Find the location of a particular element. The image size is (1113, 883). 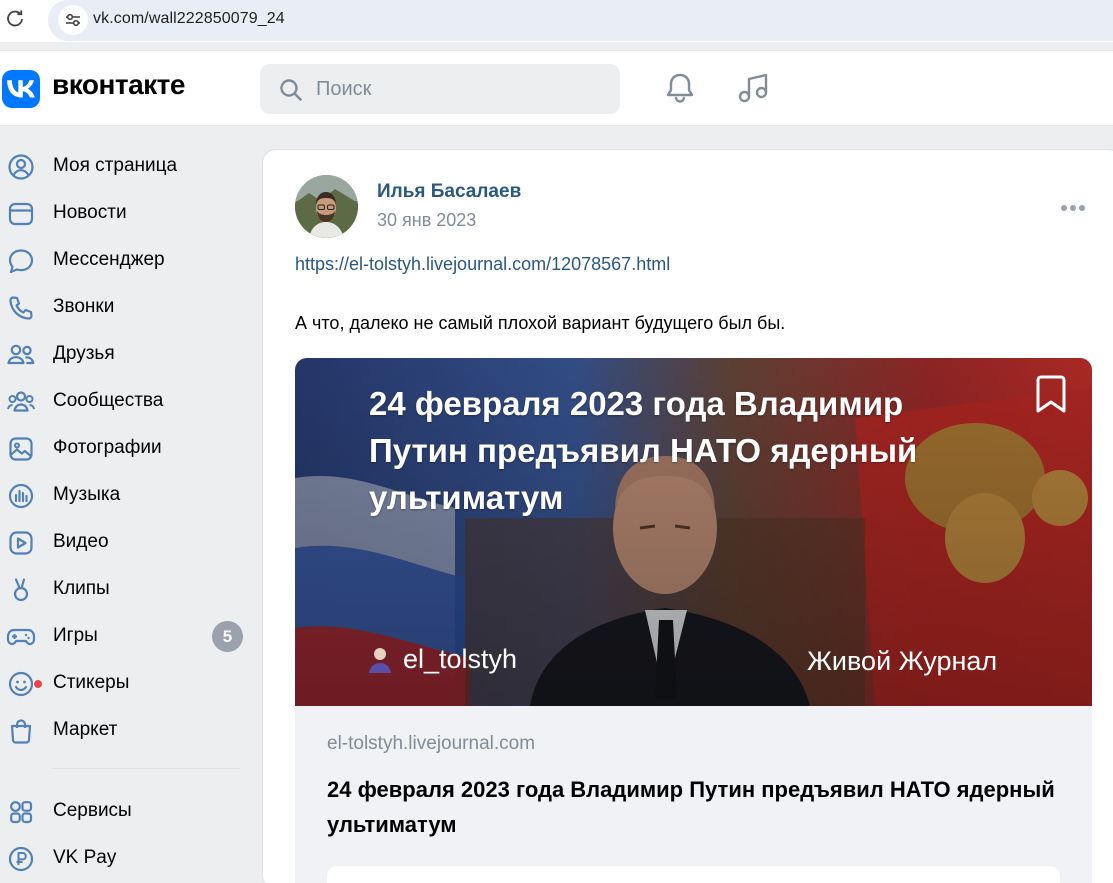

vk-logo-text: вконтакте is located at coordinates (118, 85).